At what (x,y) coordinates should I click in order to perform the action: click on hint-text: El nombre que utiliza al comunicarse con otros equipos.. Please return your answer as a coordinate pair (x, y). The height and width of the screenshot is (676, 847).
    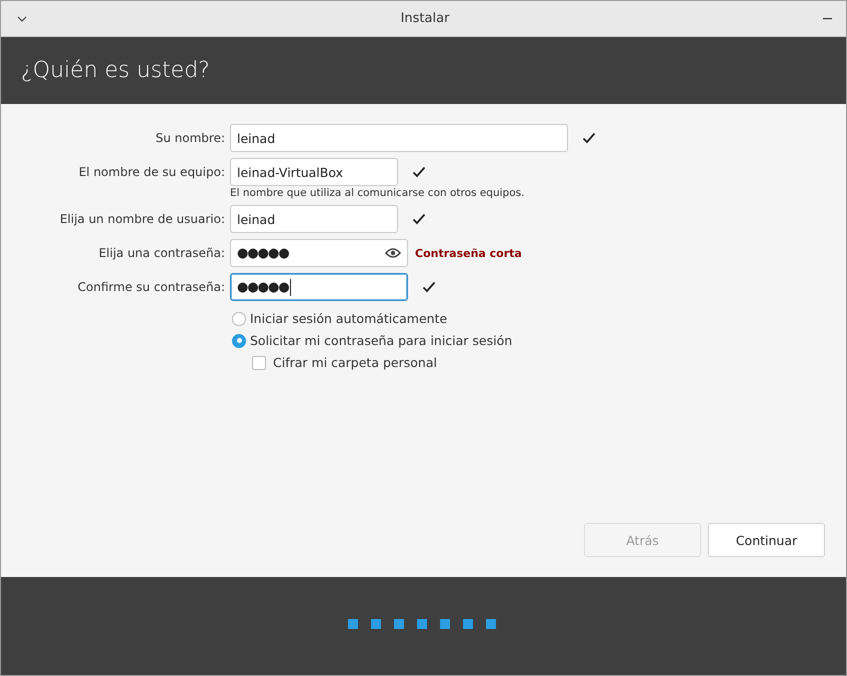
    Looking at the image, I should click on (378, 193).